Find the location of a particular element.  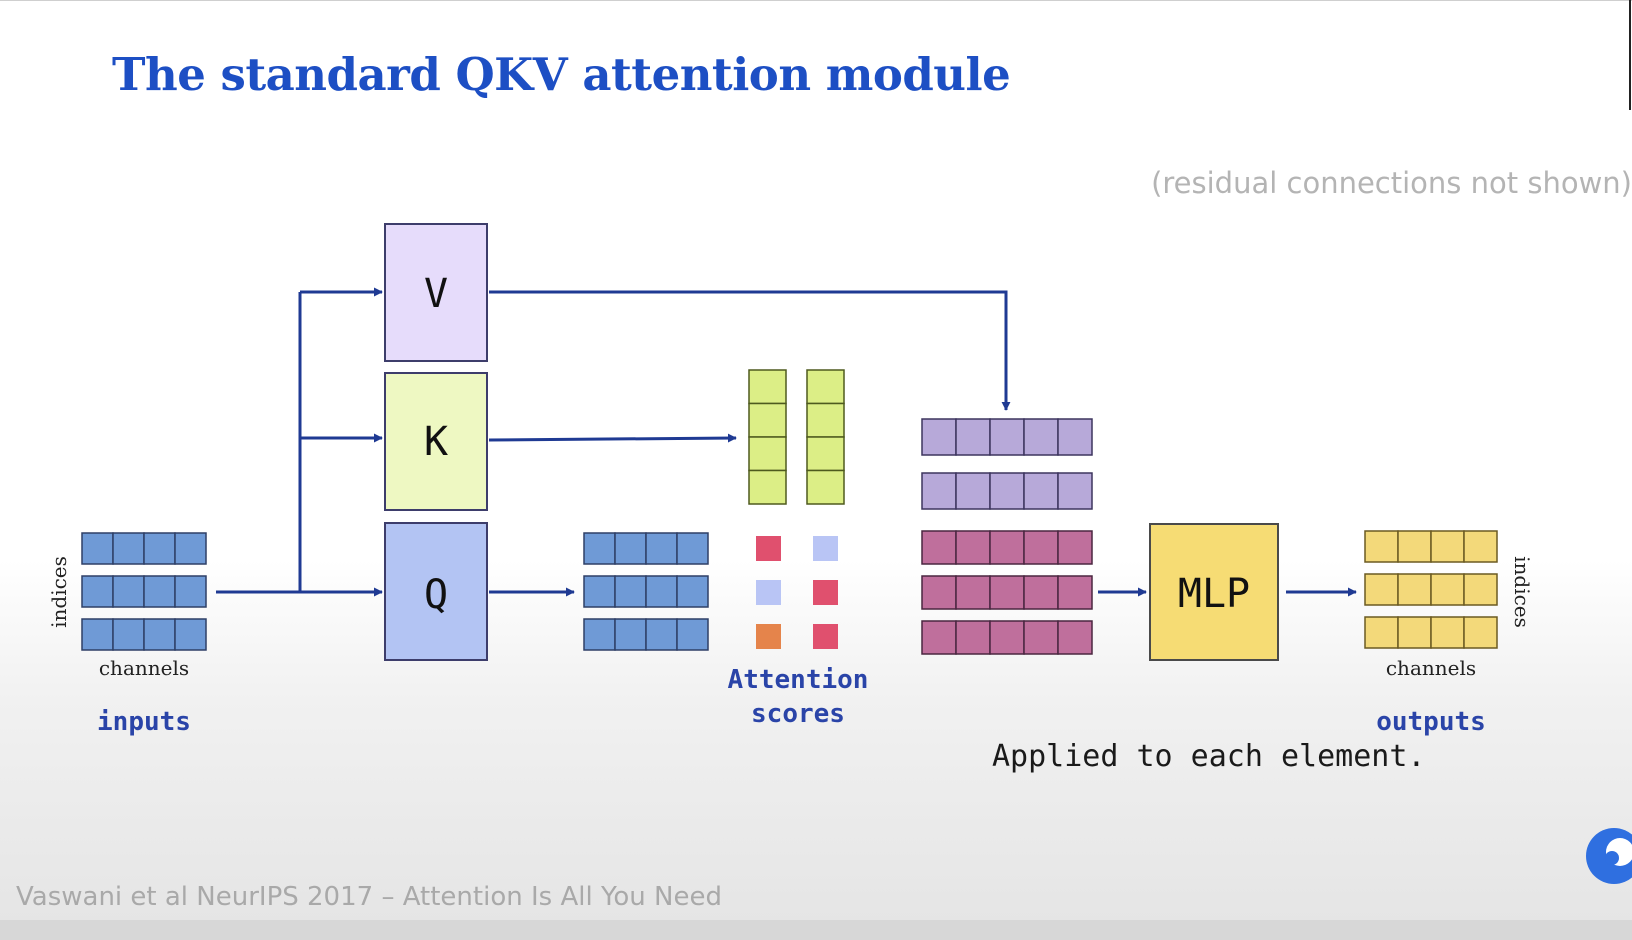

outputs-grid is located at coordinates (1431, 589).